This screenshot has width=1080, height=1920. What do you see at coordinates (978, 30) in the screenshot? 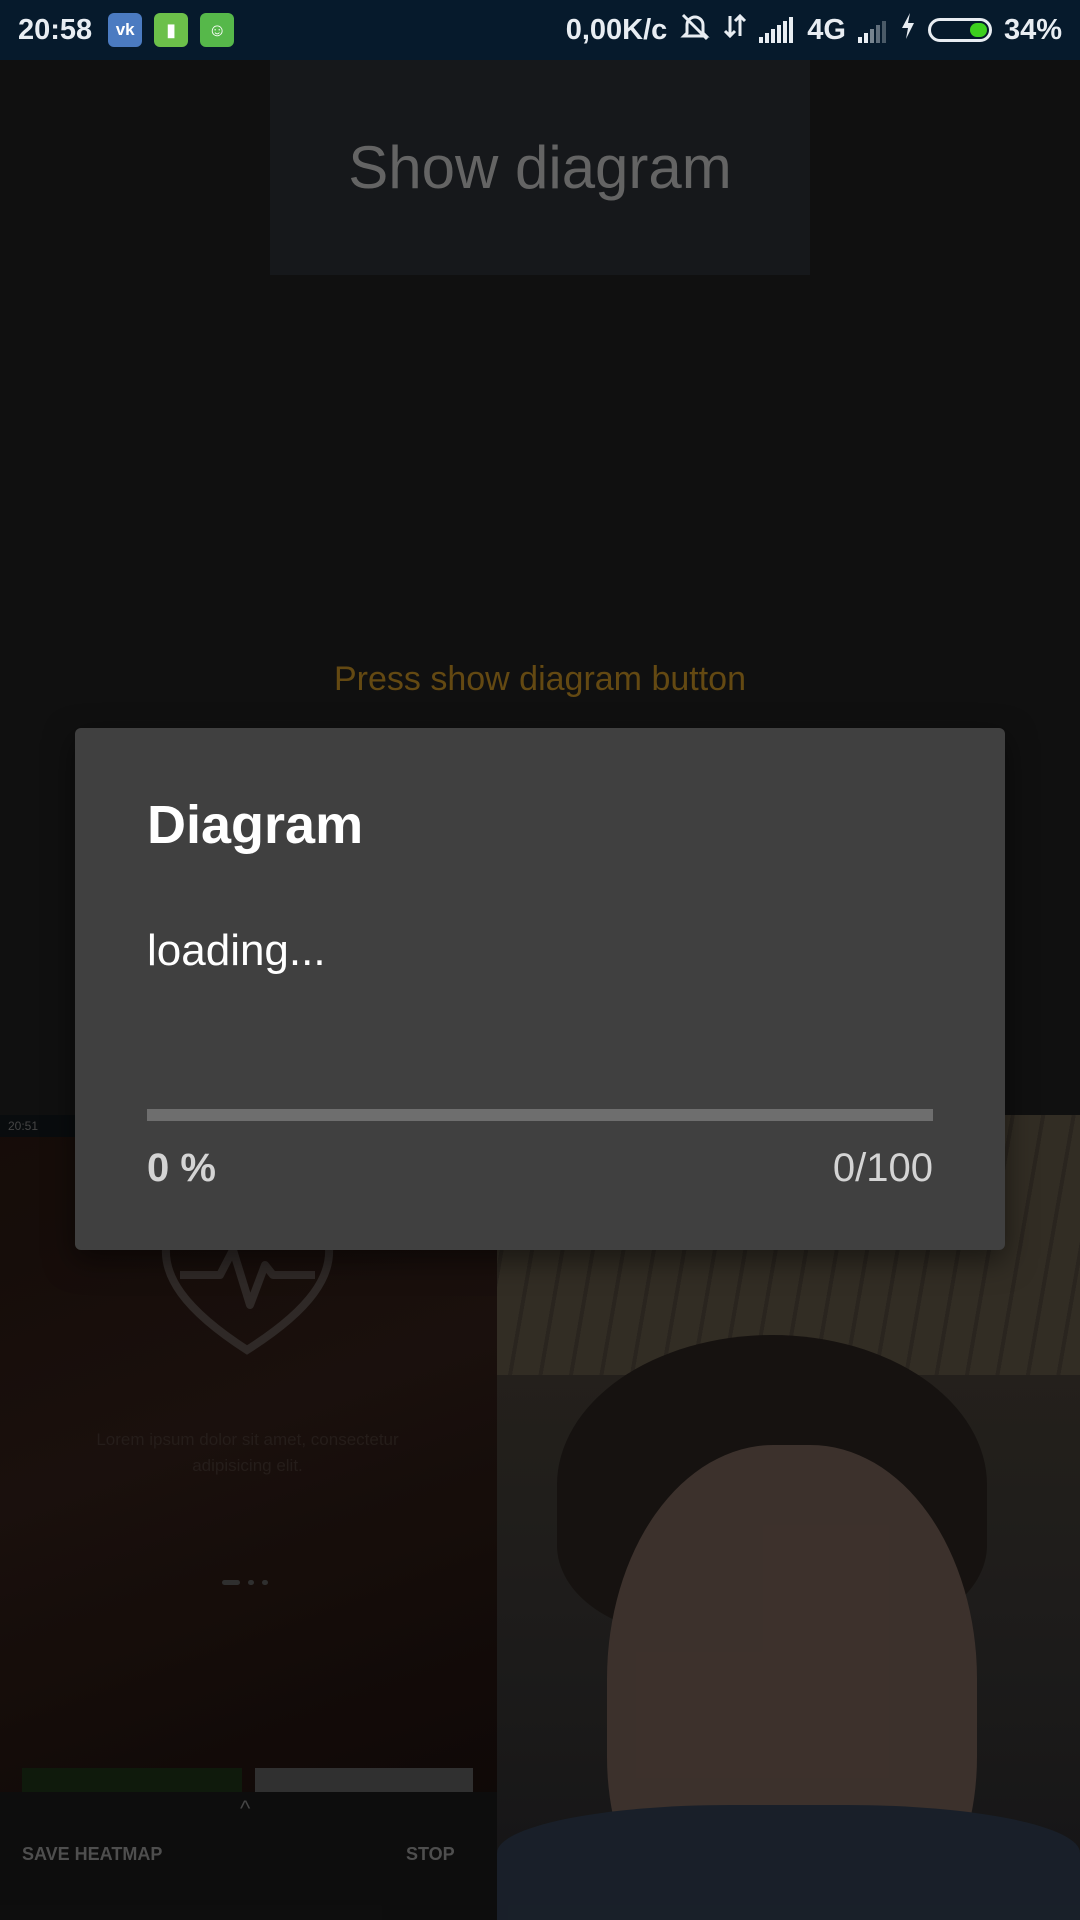
I see `battery-level` at bounding box center [978, 30].